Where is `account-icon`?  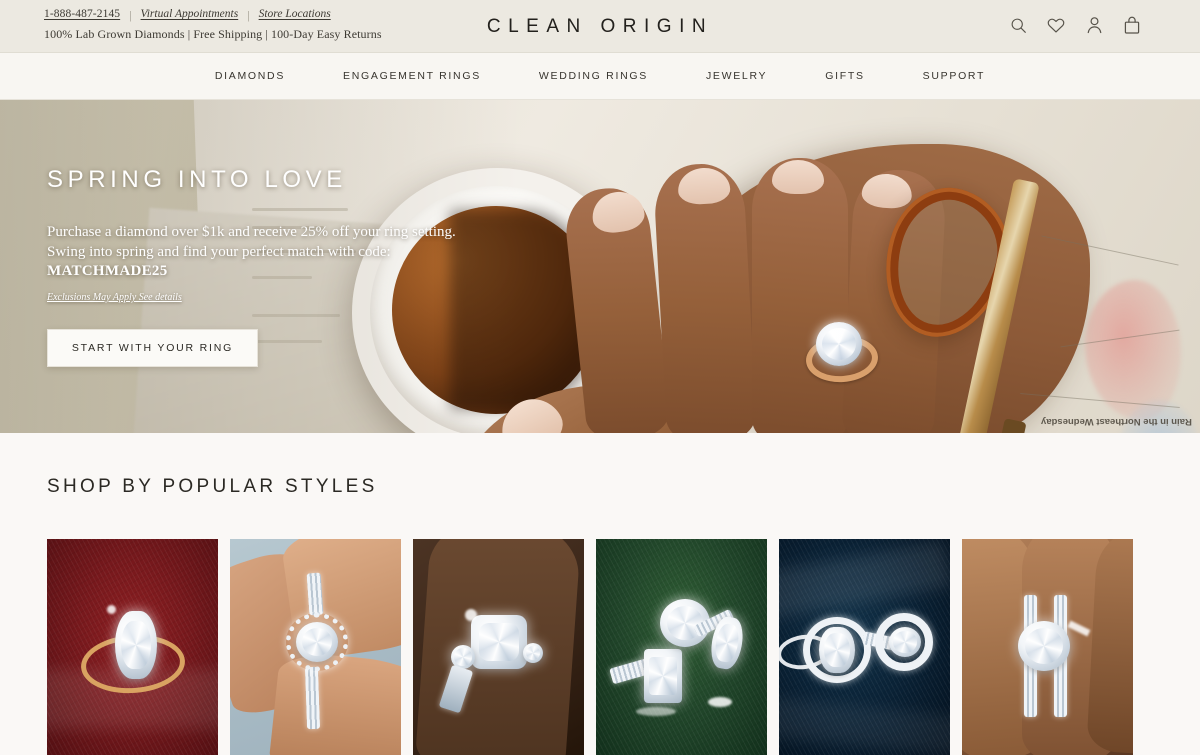
account-icon is located at coordinates (1094, 25).